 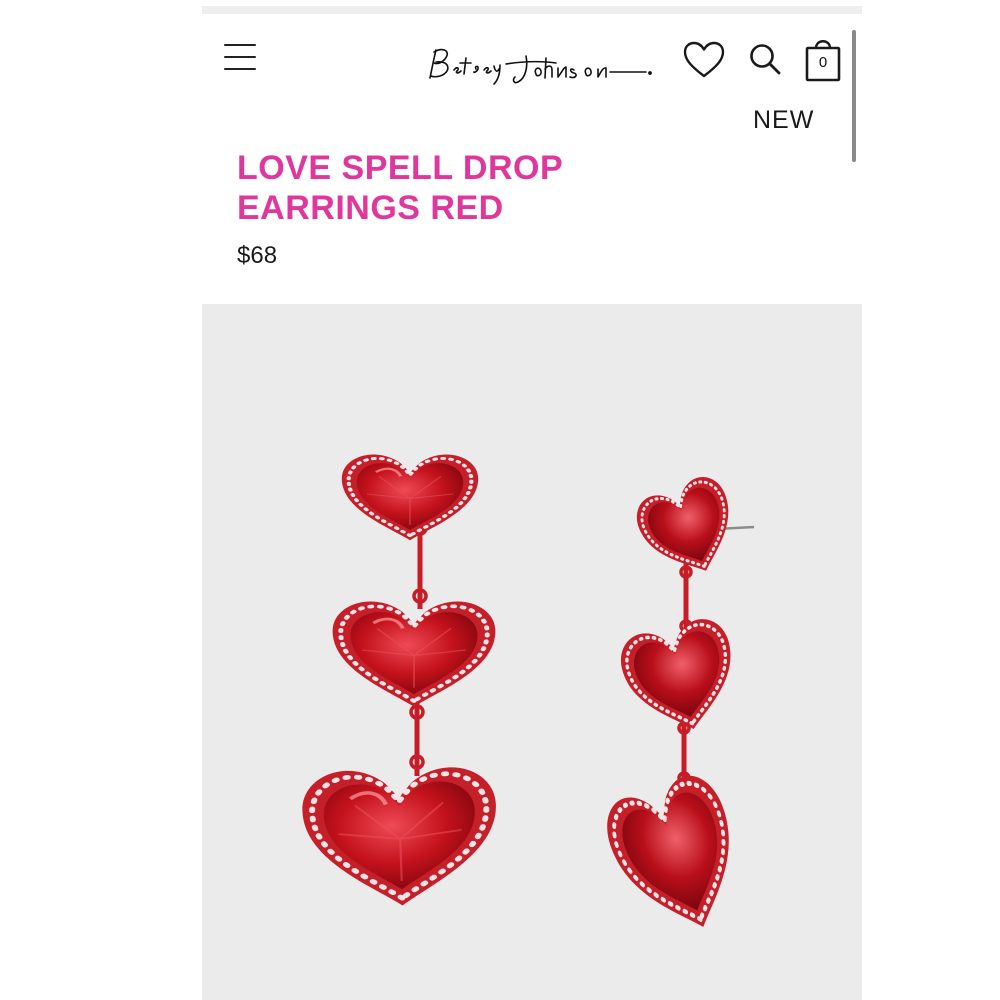 I want to click on heart-icon, so click(x=704, y=60).